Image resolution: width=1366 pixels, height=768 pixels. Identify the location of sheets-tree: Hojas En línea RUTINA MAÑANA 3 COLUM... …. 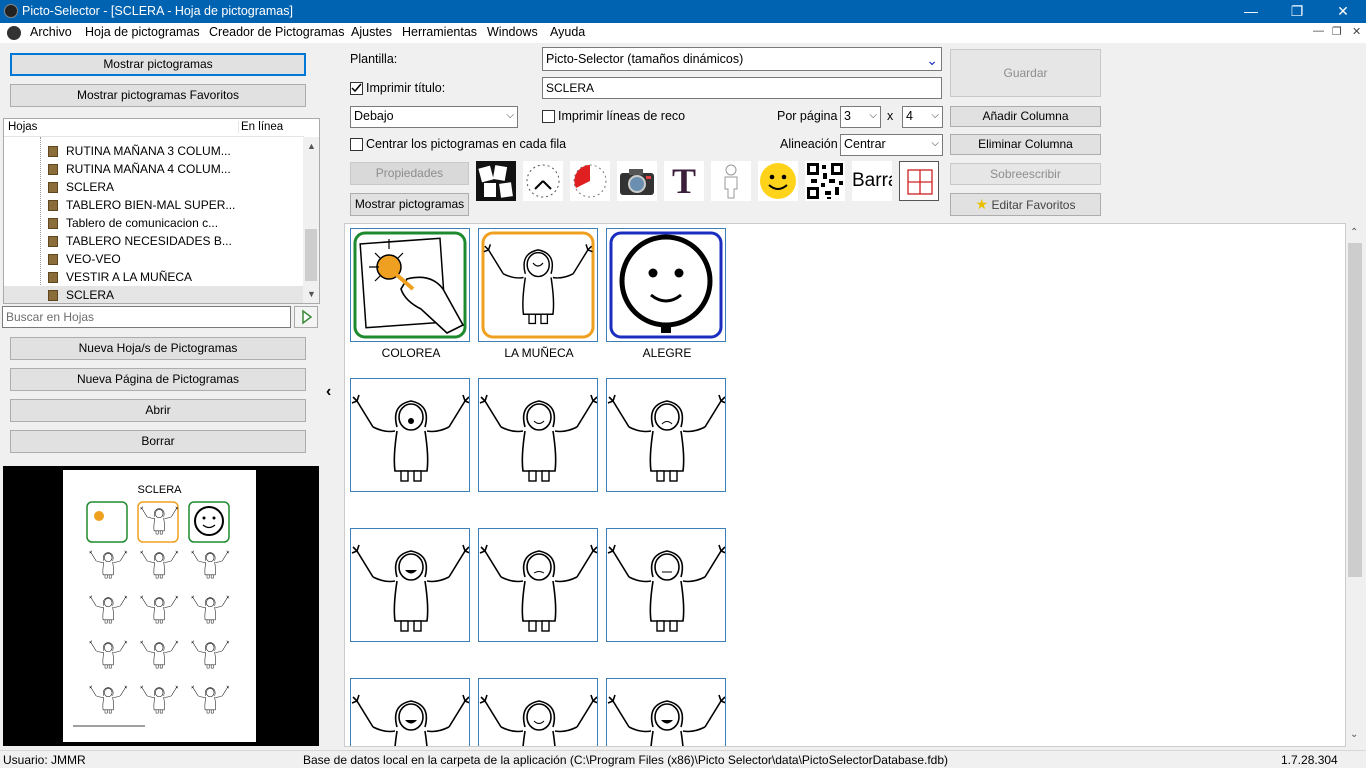
(161, 211).